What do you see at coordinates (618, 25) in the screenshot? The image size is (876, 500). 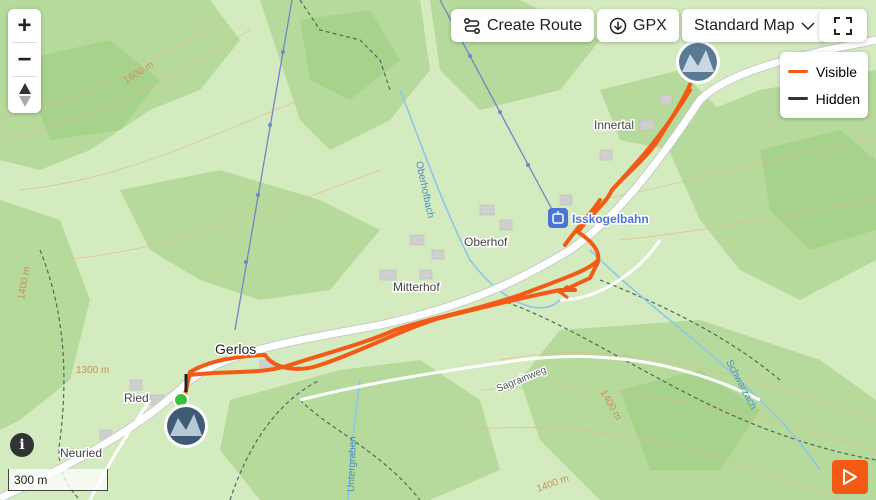 I see `download-icon` at bounding box center [618, 25].